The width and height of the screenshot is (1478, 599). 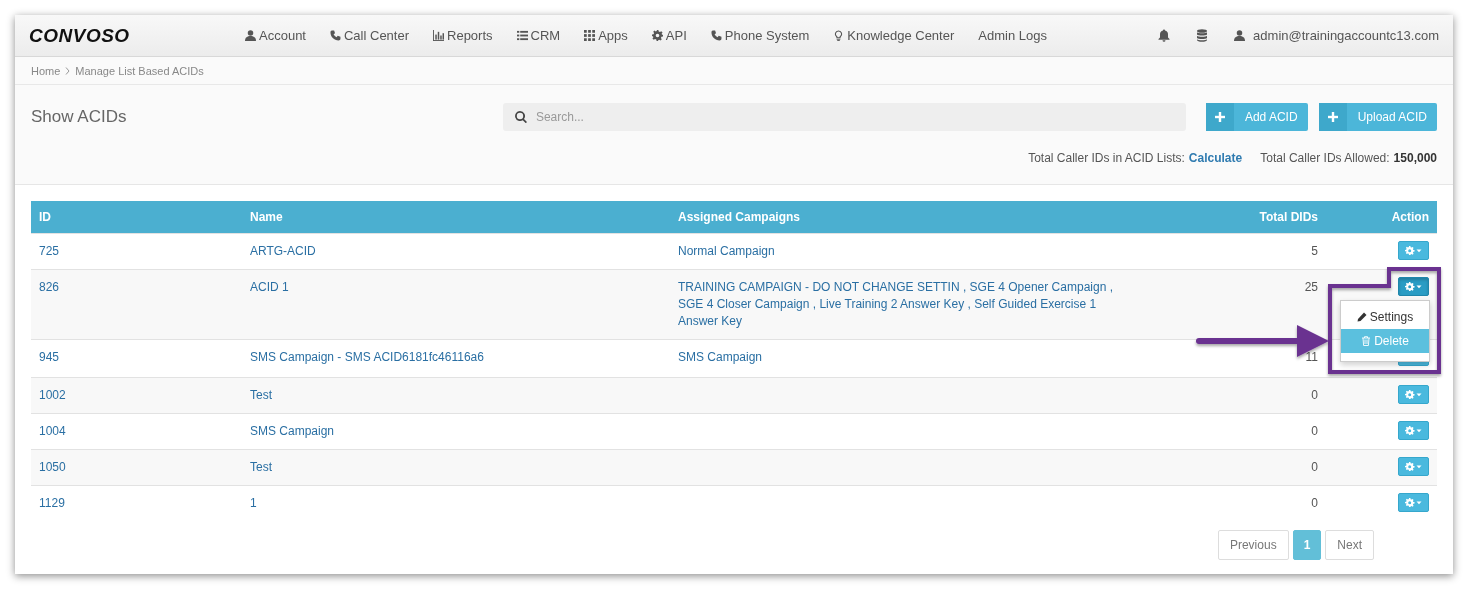 I want to click on nav-link: Call Center, so click(x=369, y=35).